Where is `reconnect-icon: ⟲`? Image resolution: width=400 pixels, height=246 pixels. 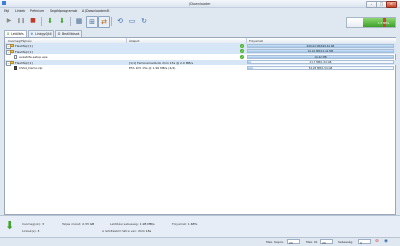 reconnect-icon: ⟲ is located at coordinates (120, 21).